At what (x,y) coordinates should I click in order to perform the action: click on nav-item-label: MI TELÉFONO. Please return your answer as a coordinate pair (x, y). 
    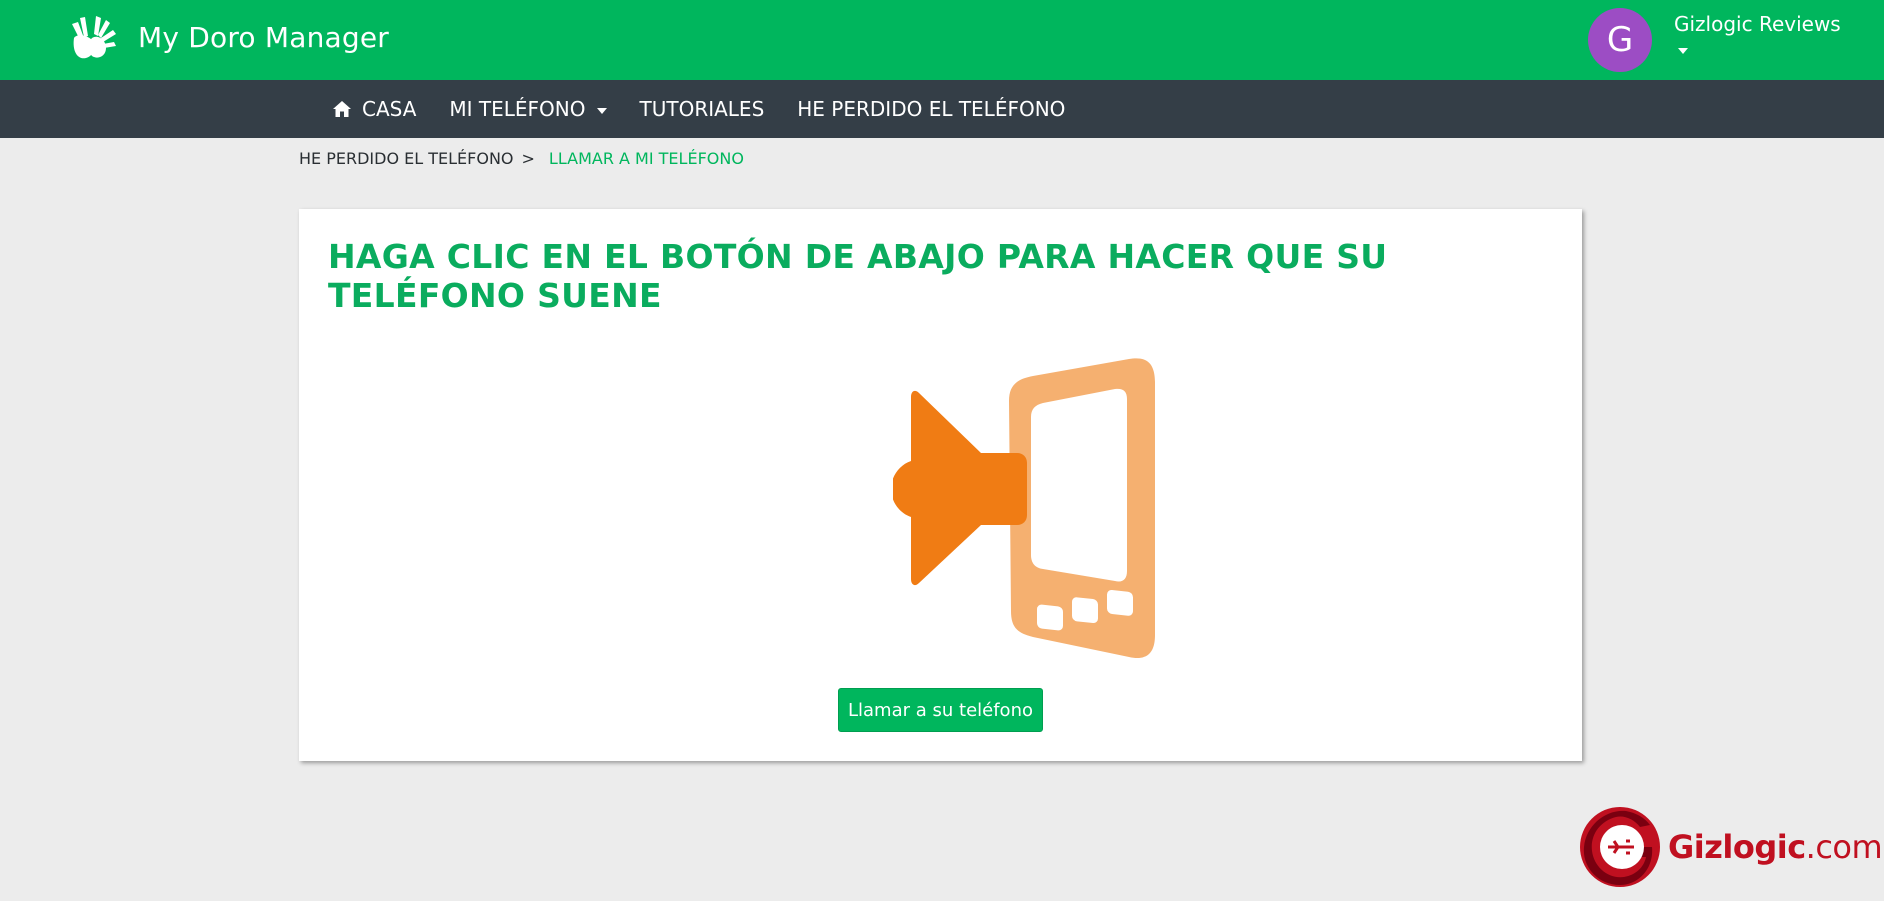
    Looking at the image, I should click on (517, 109).